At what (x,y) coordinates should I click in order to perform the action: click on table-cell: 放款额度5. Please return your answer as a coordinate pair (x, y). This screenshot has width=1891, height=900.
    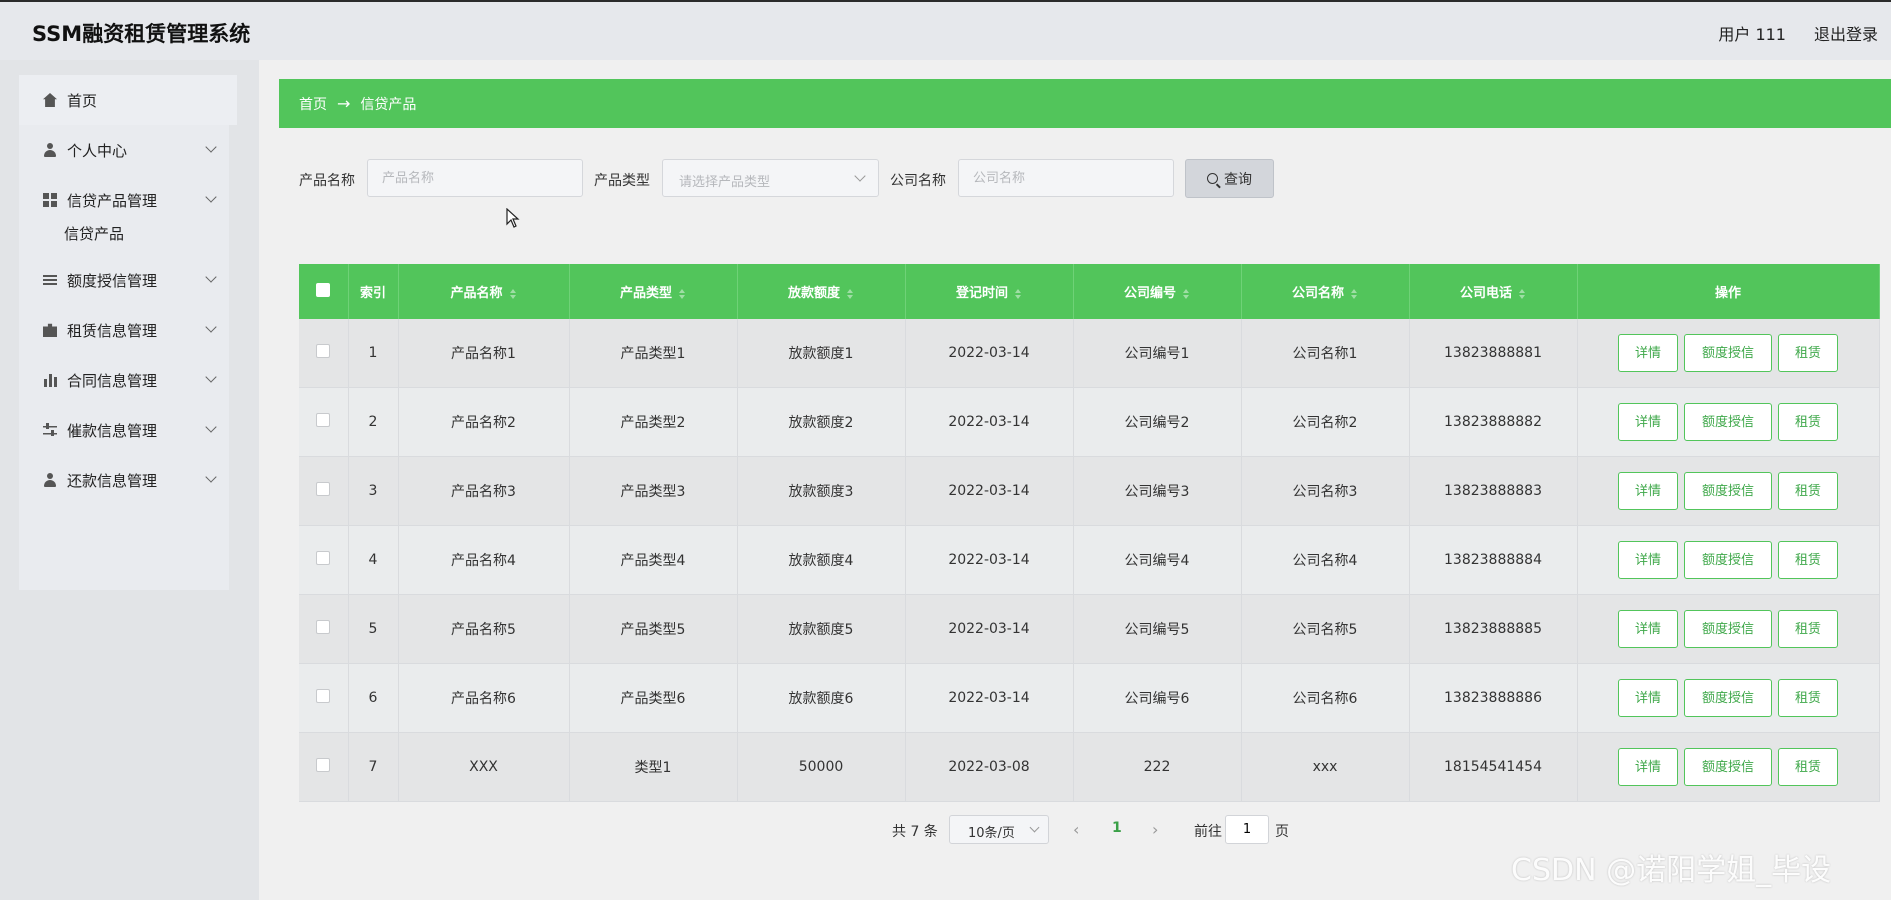
    Looking at the image, I should click on (821, 629).